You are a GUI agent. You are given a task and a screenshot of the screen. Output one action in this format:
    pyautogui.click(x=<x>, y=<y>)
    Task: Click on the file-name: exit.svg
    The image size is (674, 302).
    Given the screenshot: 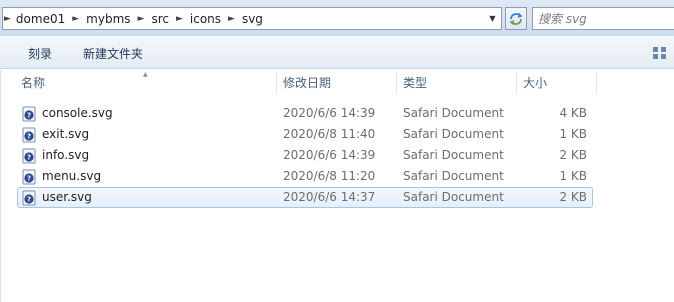 What is the action you would take?
    pyautogui.click(x=66, y=134)
    